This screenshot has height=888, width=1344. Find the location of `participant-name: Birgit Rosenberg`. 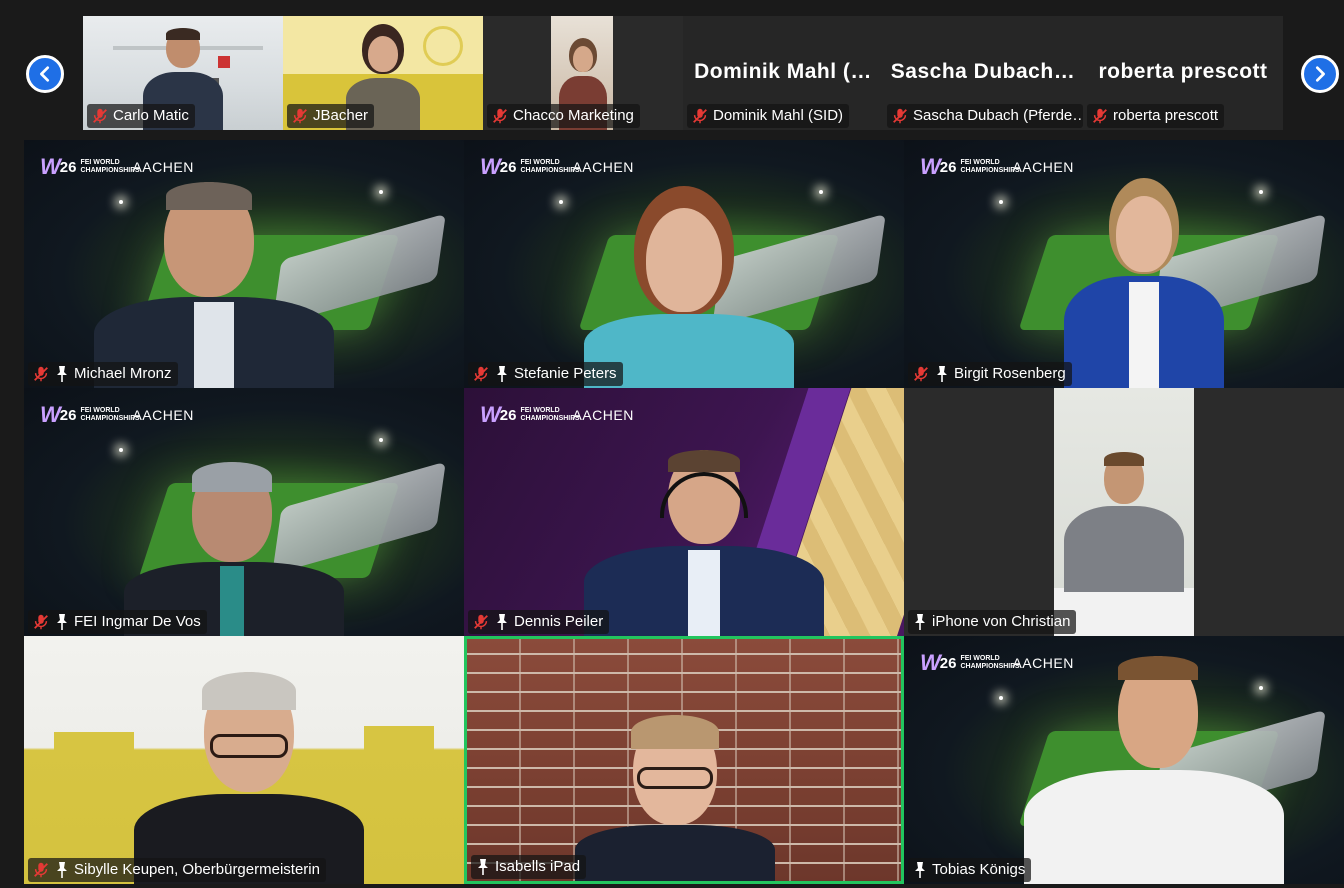

participant-name: Birgit Rosenberg is located at coordinates (1010, 373).